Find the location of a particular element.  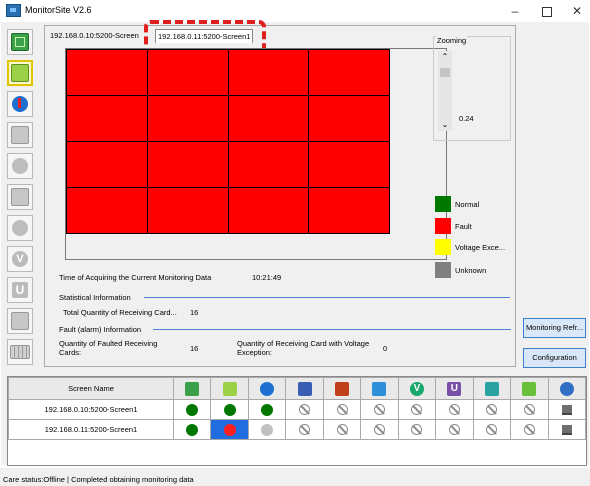

table-row: 192.168.0.10:5200-Screen1 is located at coordinates (297, 409).